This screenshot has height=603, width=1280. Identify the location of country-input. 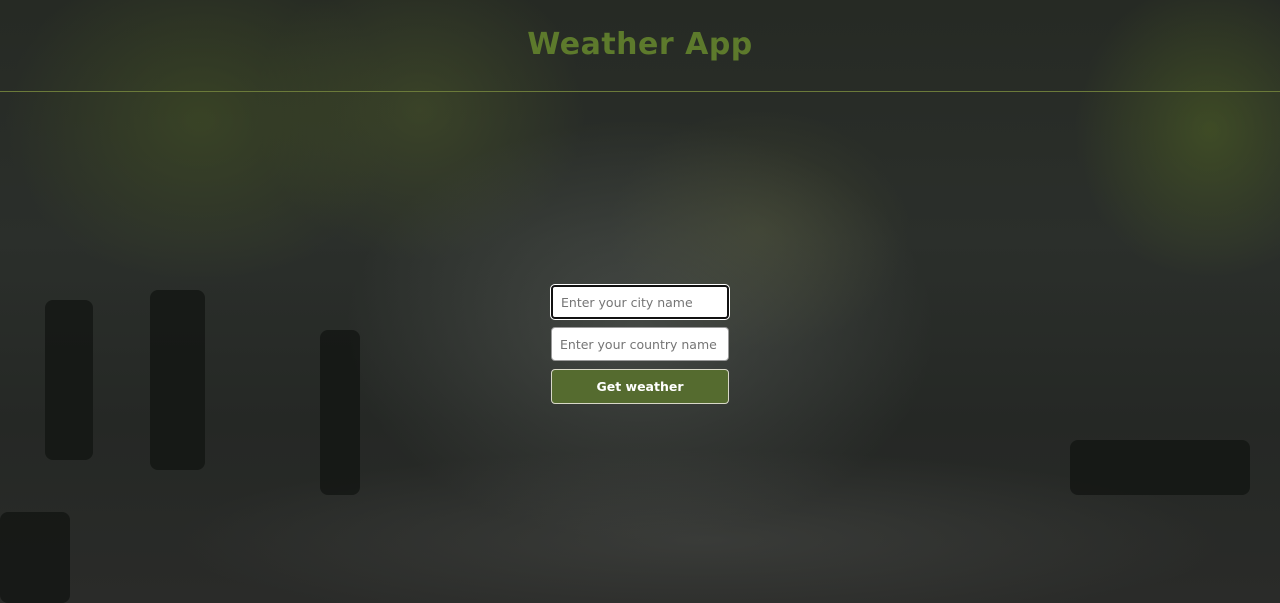
(640, 344).